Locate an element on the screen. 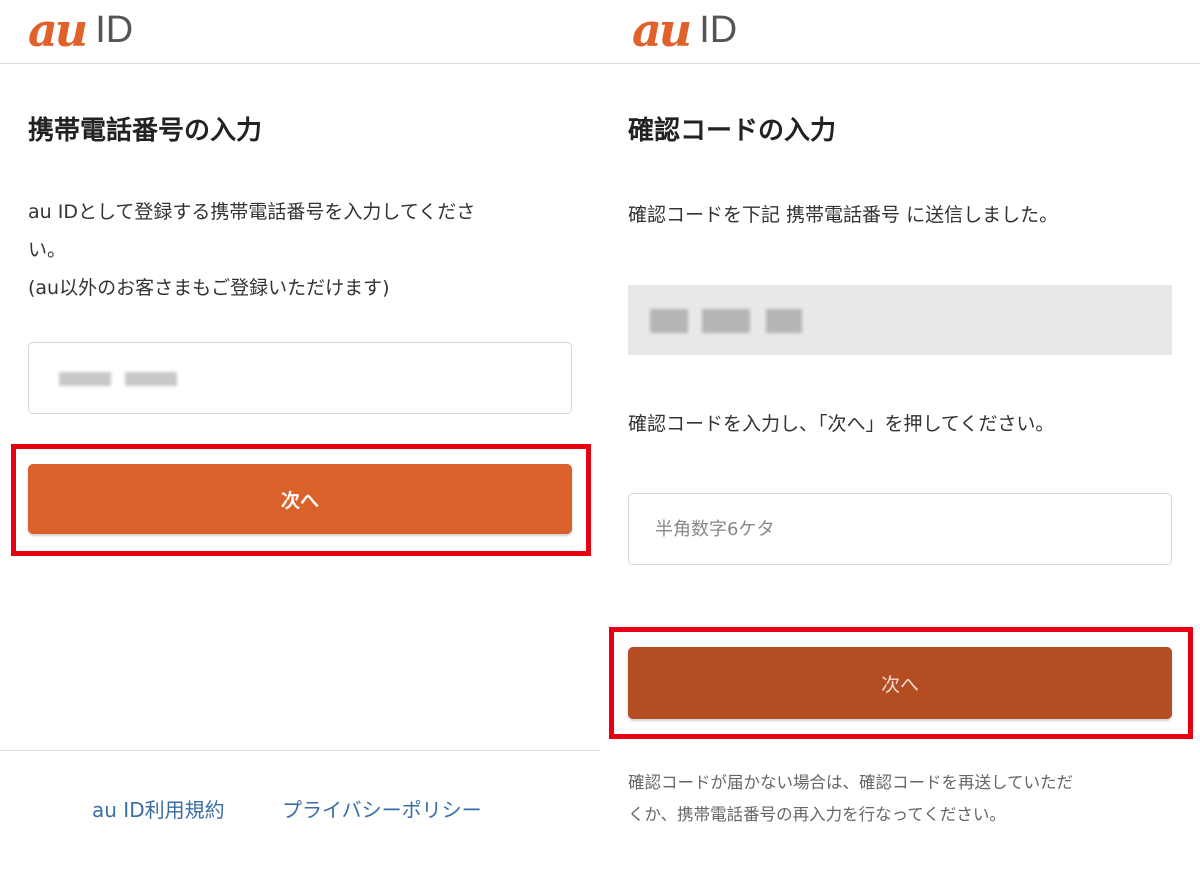  instruction-text: 確認コードを入力し、「次へ」を押してください。 is located at coordinates (841, 424).